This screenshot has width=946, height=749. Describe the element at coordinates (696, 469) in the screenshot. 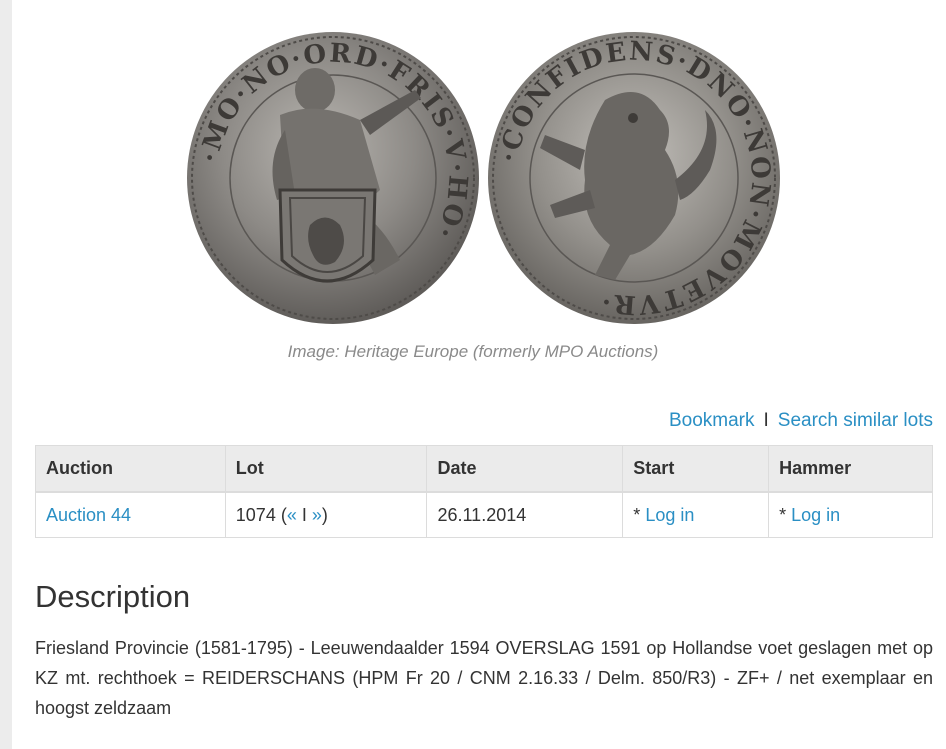

I see `column-header-start: Start` at that location.